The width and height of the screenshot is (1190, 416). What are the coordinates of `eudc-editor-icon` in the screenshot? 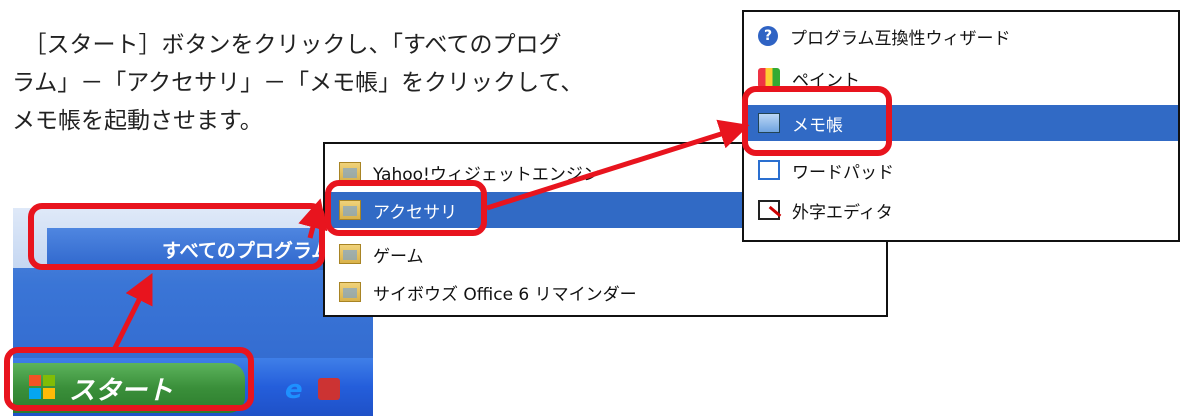 It's located at (769, 210).